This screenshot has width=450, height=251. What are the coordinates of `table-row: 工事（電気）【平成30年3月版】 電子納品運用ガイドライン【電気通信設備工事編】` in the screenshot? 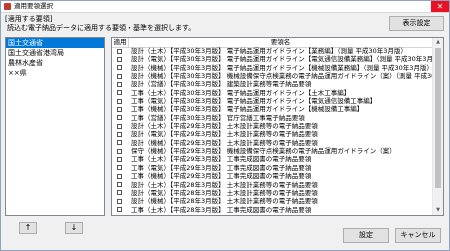 It's located at (272, 101).